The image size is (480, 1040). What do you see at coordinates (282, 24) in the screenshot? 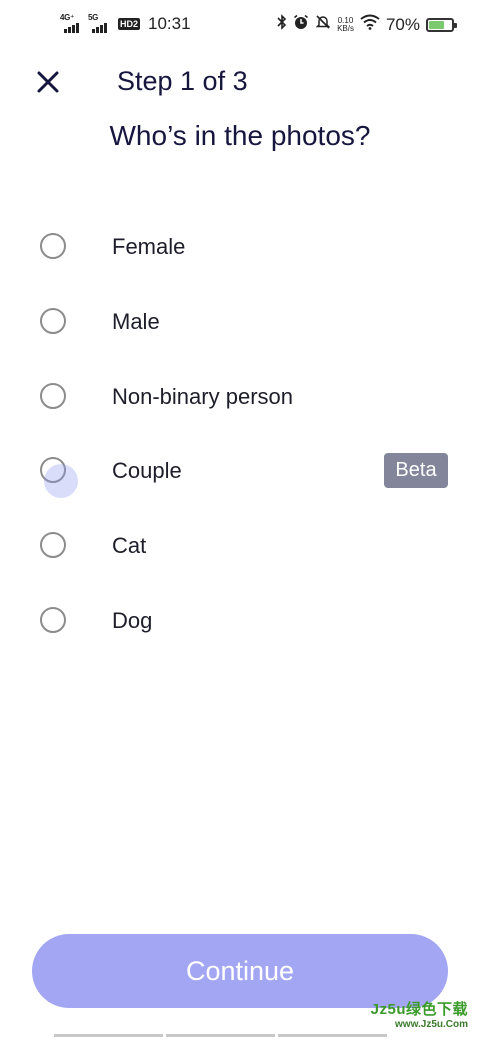
I see `bluetooth-icon` at bounding box center [282, 24].